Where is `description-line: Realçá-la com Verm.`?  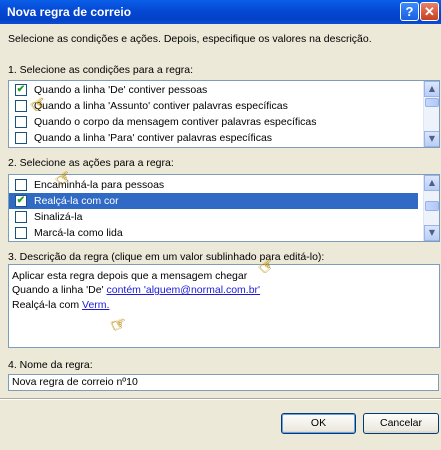 description-line: Realçá-la com Verm. is located at coordinates (60, 305).